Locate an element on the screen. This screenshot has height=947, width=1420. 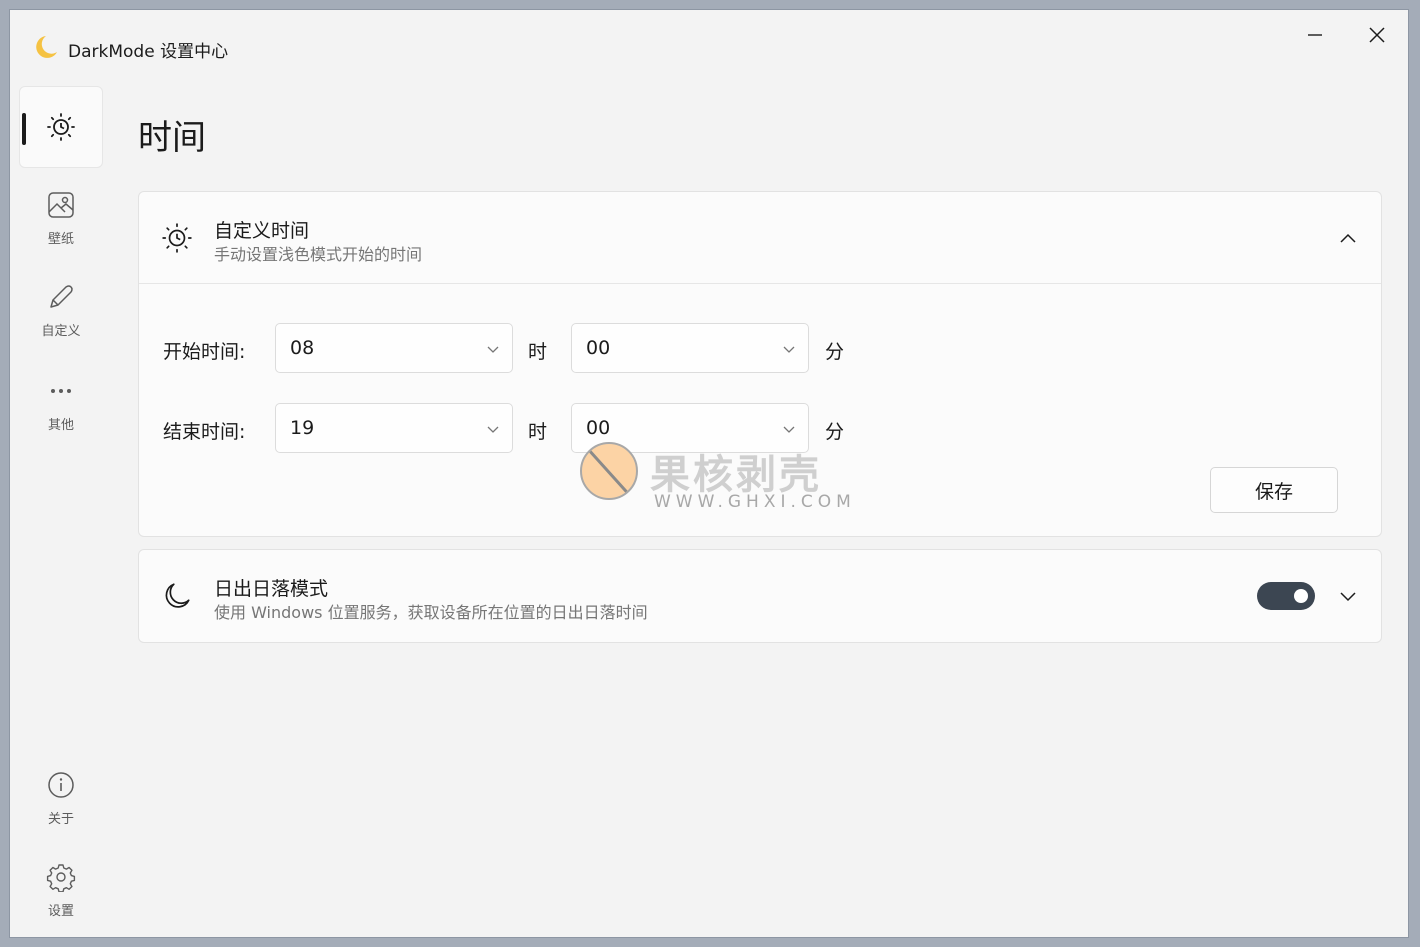
close-button is located at coordinates (1377, 35).